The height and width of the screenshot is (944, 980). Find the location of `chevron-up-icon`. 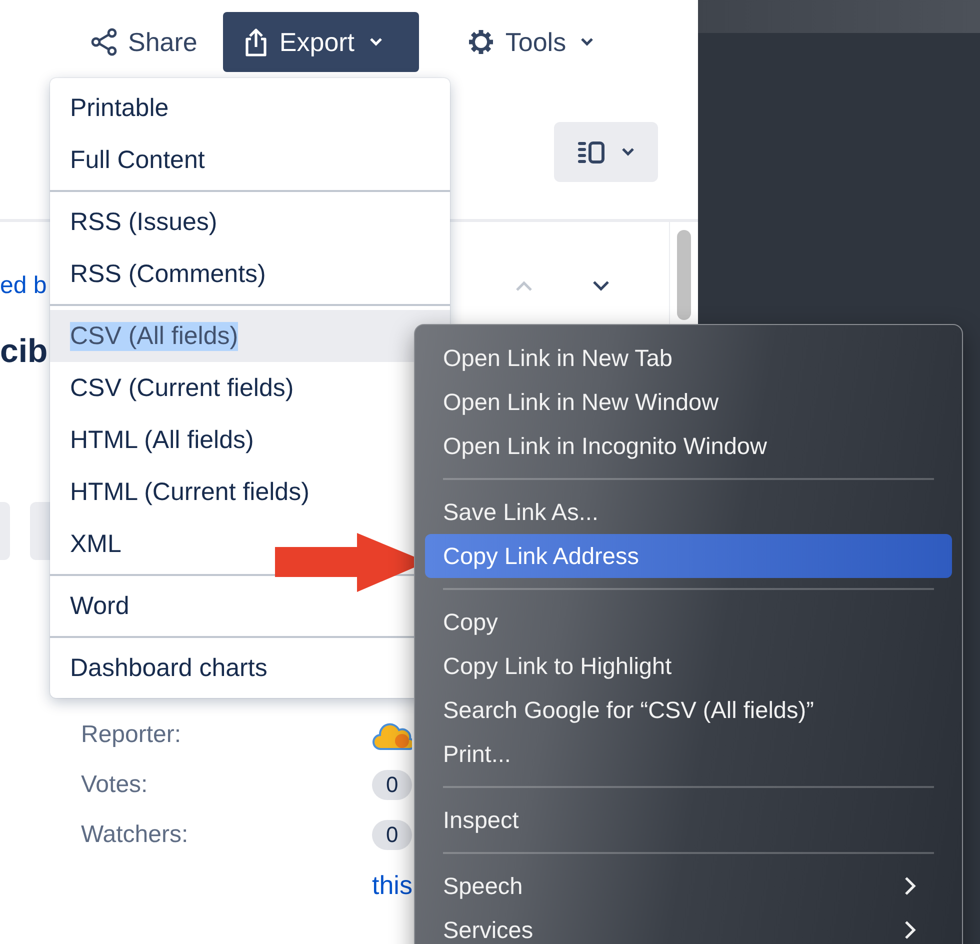

chevron-up-icon is located at coordinates (523, 286).